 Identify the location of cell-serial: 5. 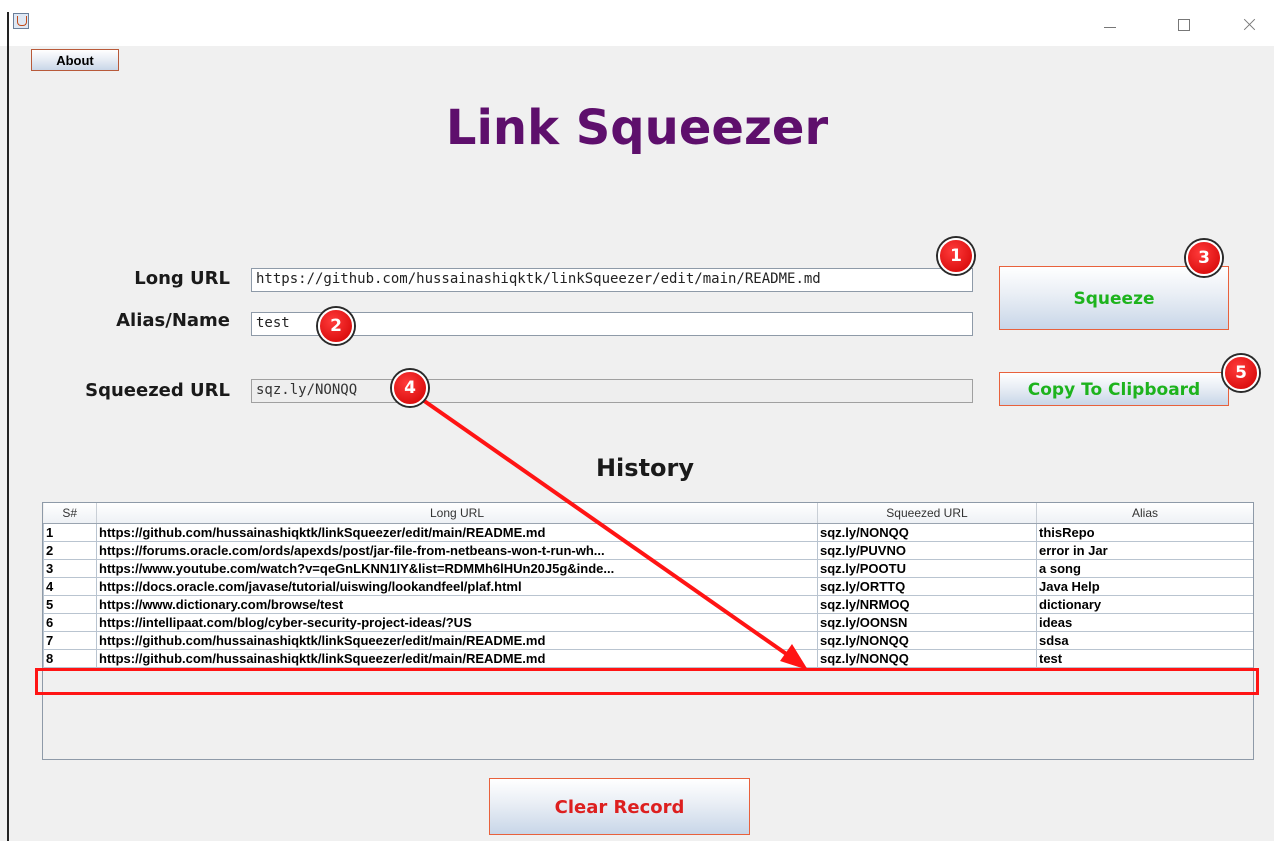
(70, 604).